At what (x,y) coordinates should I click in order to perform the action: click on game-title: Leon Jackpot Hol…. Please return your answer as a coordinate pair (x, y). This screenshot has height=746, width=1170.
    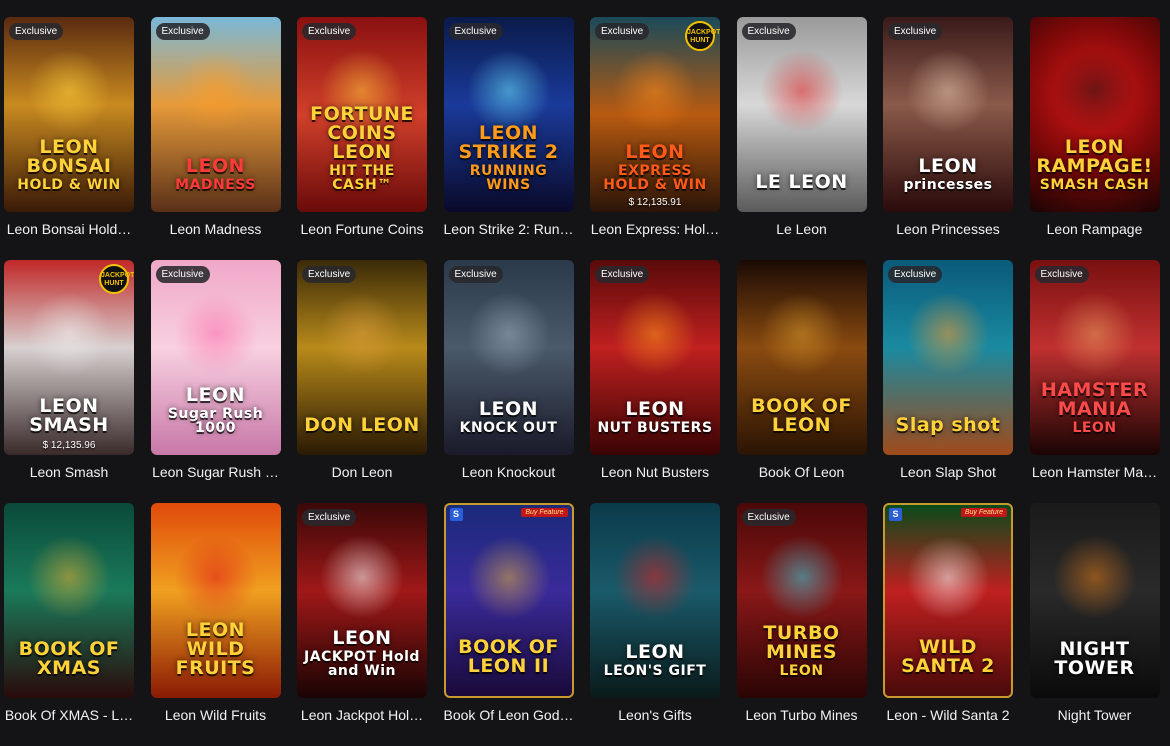
    Looking at the image, I should click on (362, 715).